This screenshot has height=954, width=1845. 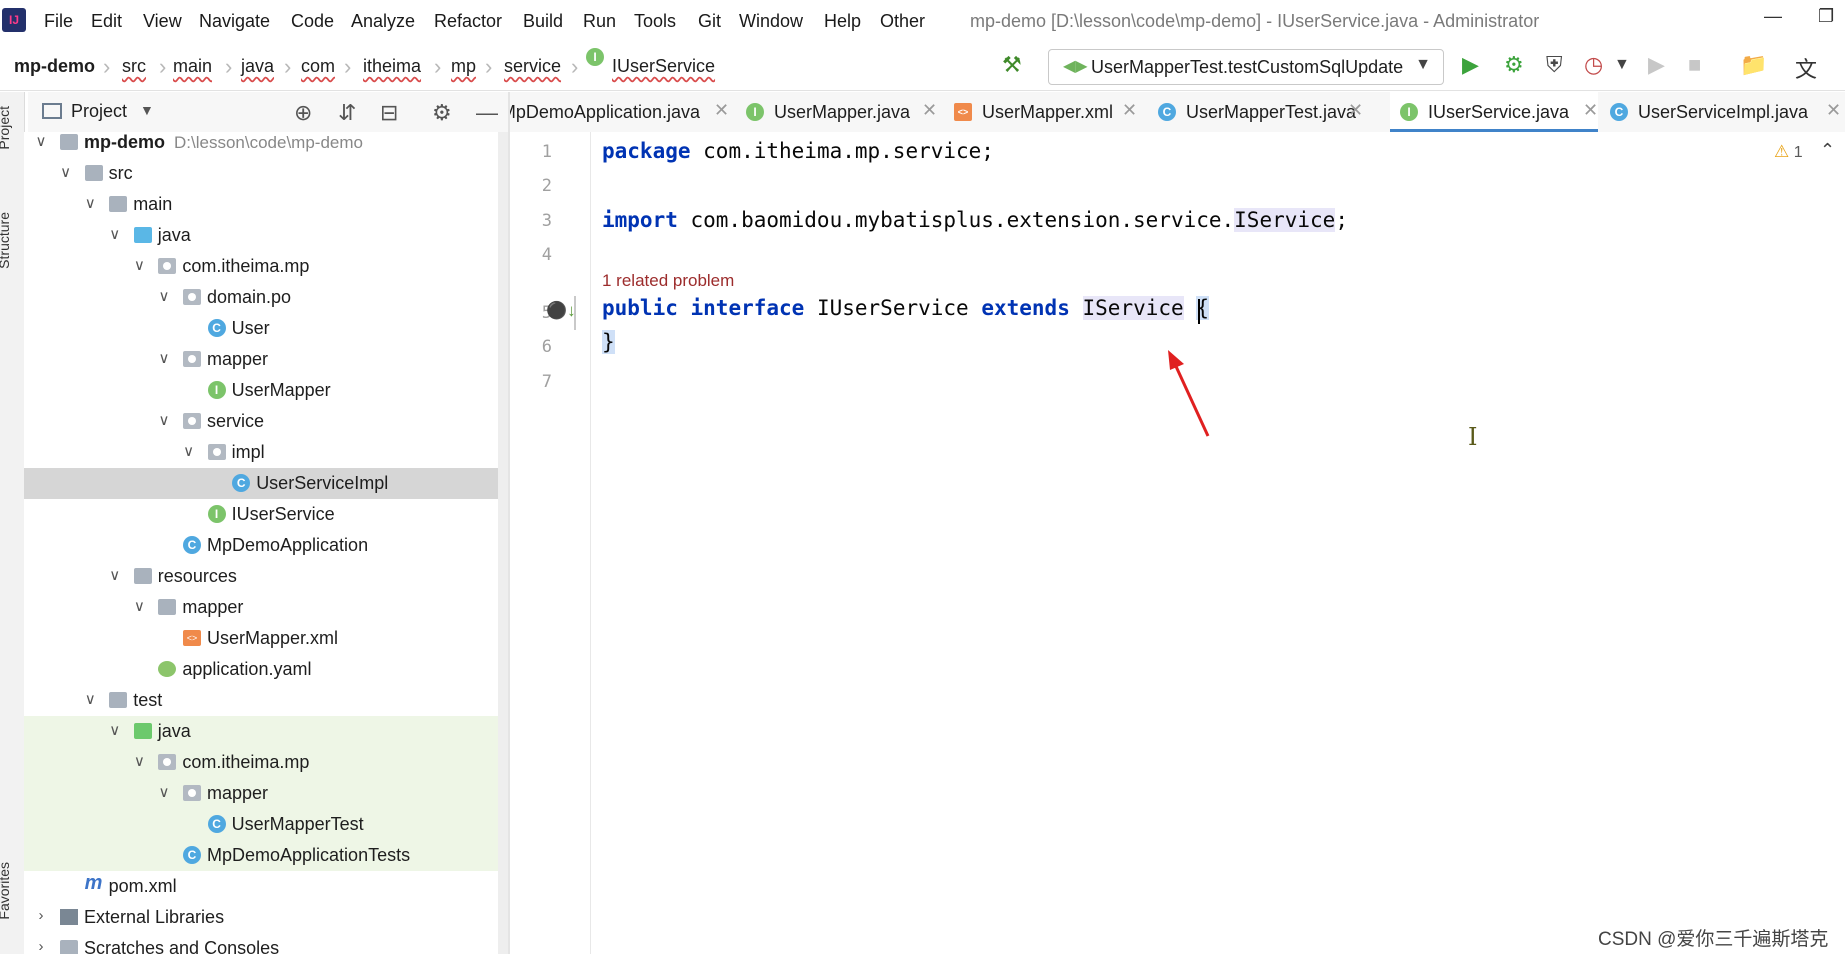 What do you see at coordinates (1788, 152) in the screenshot?
I see `inspection-widget: ⚠ 1` at bounding box center [1788, 152].